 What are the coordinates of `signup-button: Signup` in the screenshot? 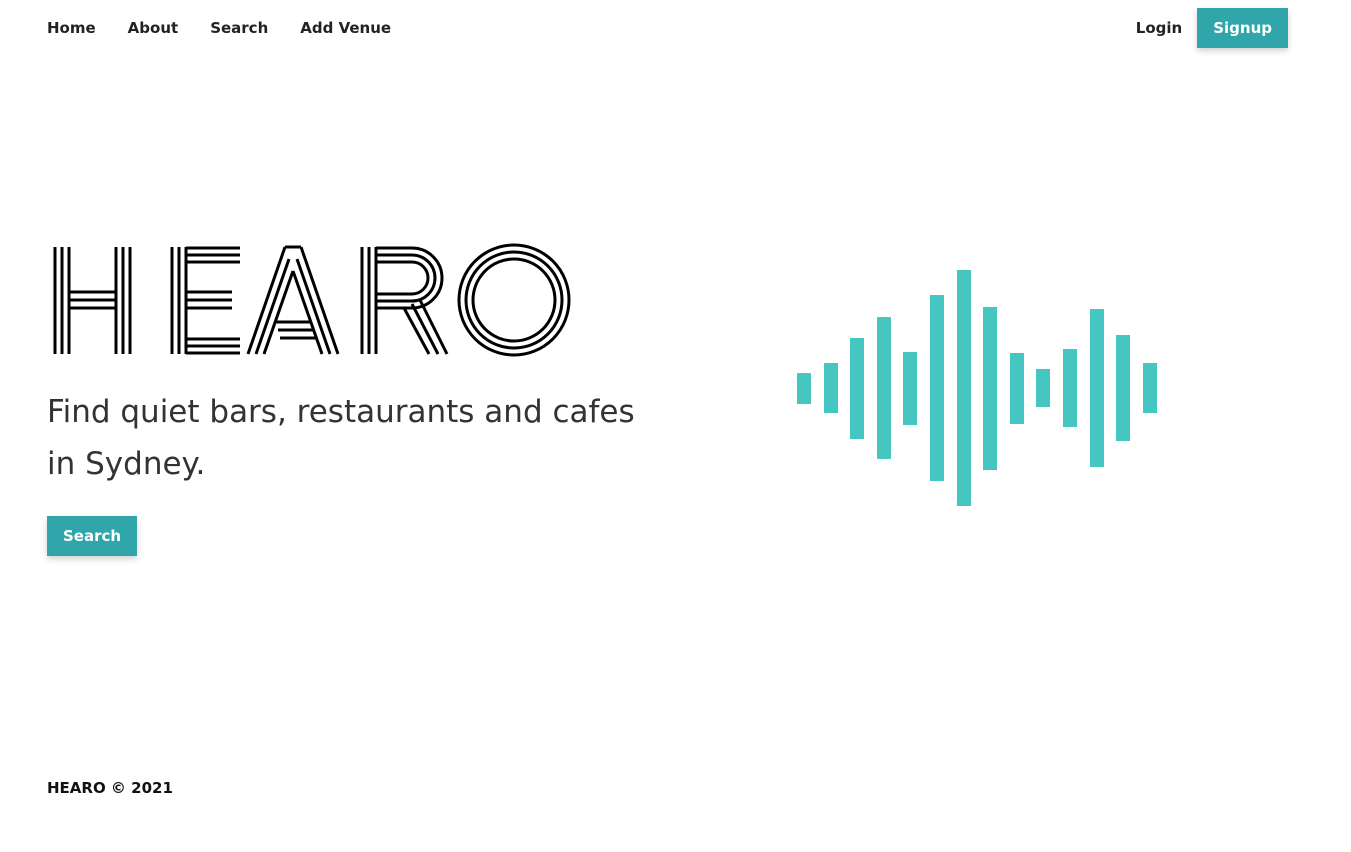 It's located at (1242, 28).